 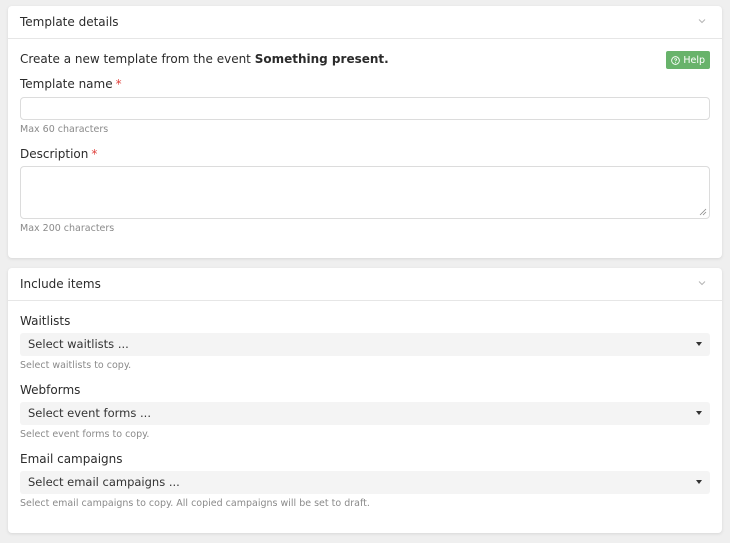 I want to click on intro-prefix: Create a new template from the event, so click(x=137, y=59).